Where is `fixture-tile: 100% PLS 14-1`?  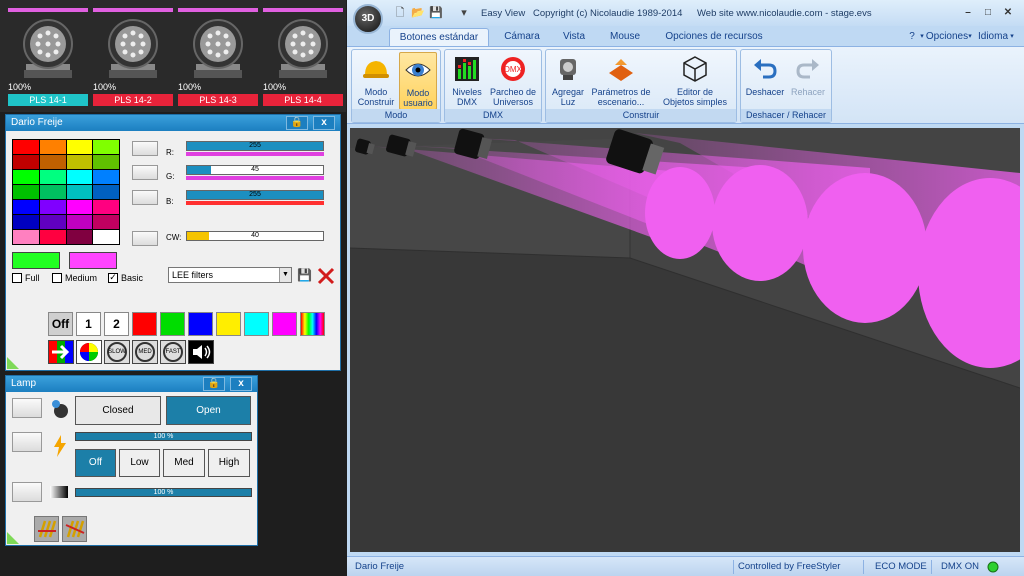
fixture-tile: 100% PLS 14-1 is located at coordinates (48, 58).